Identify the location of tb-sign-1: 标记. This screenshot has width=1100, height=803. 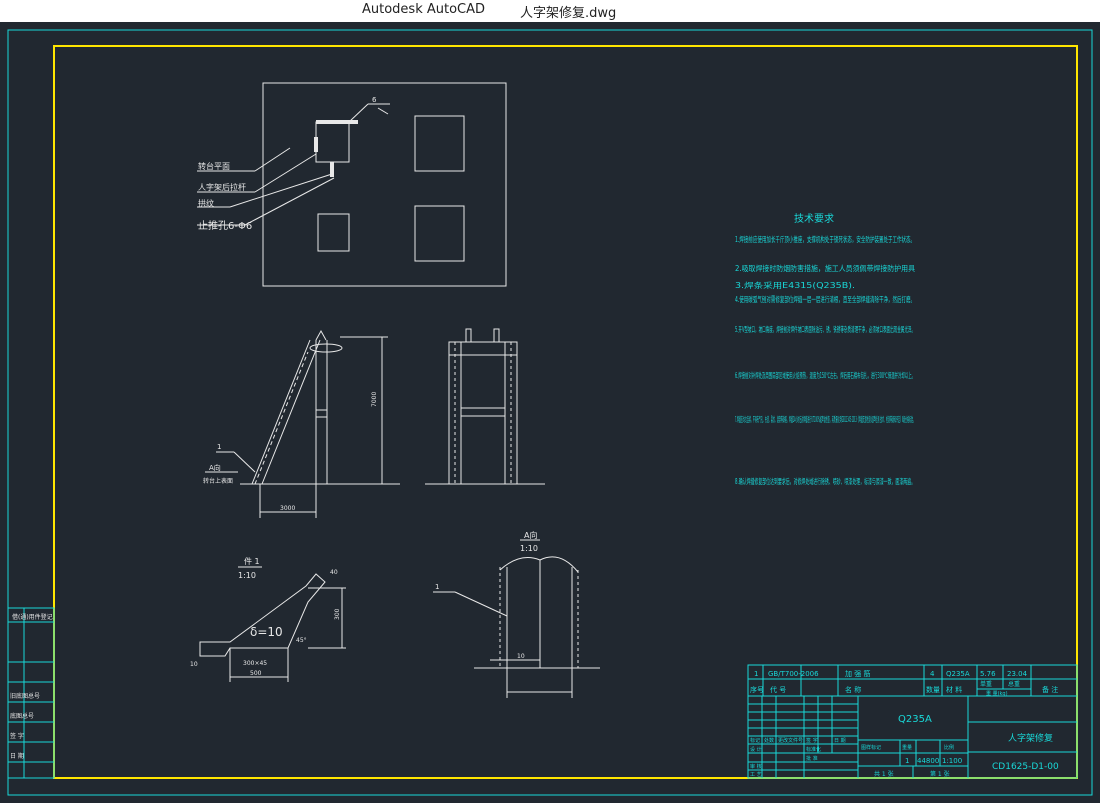
(755, 740).